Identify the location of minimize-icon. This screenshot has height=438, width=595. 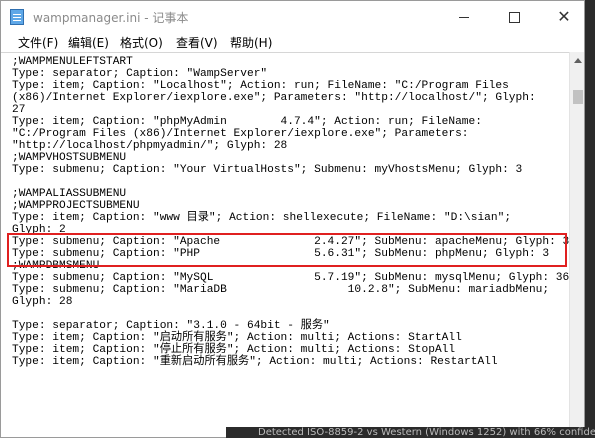
(464, 17).